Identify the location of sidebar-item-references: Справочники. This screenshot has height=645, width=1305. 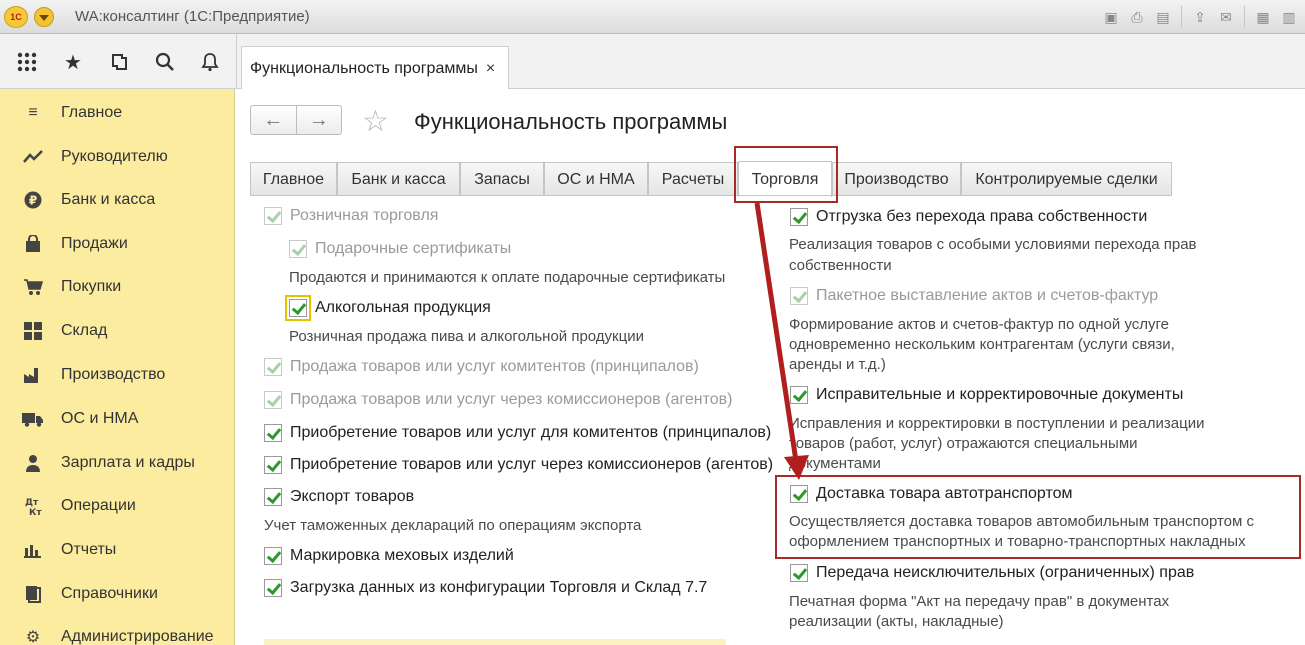
(117, 594).